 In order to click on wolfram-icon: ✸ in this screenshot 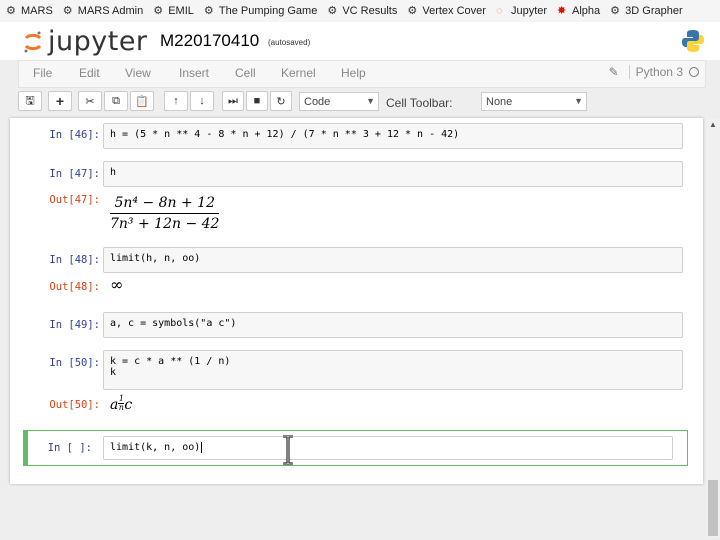, I will do `click(562, 11)`.